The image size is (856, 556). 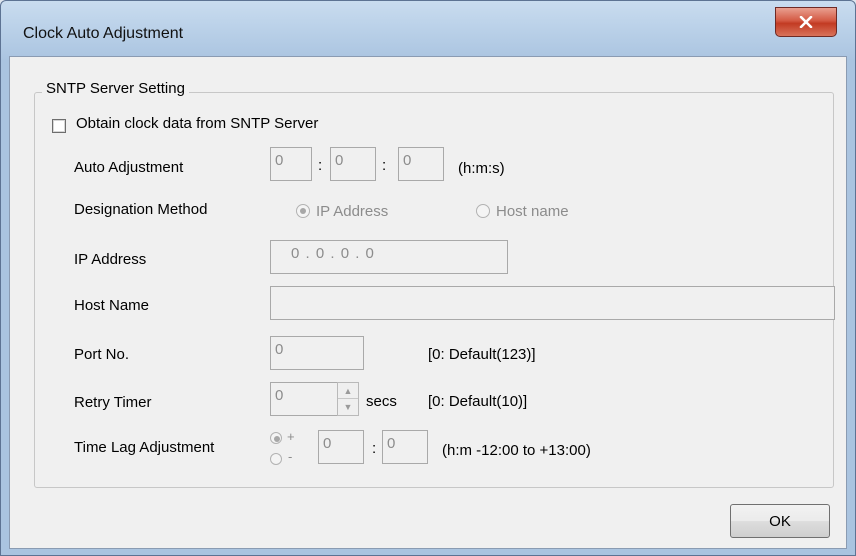 I want to click on radio-ip-address-label: IP Address, so click(x=352, y=211).